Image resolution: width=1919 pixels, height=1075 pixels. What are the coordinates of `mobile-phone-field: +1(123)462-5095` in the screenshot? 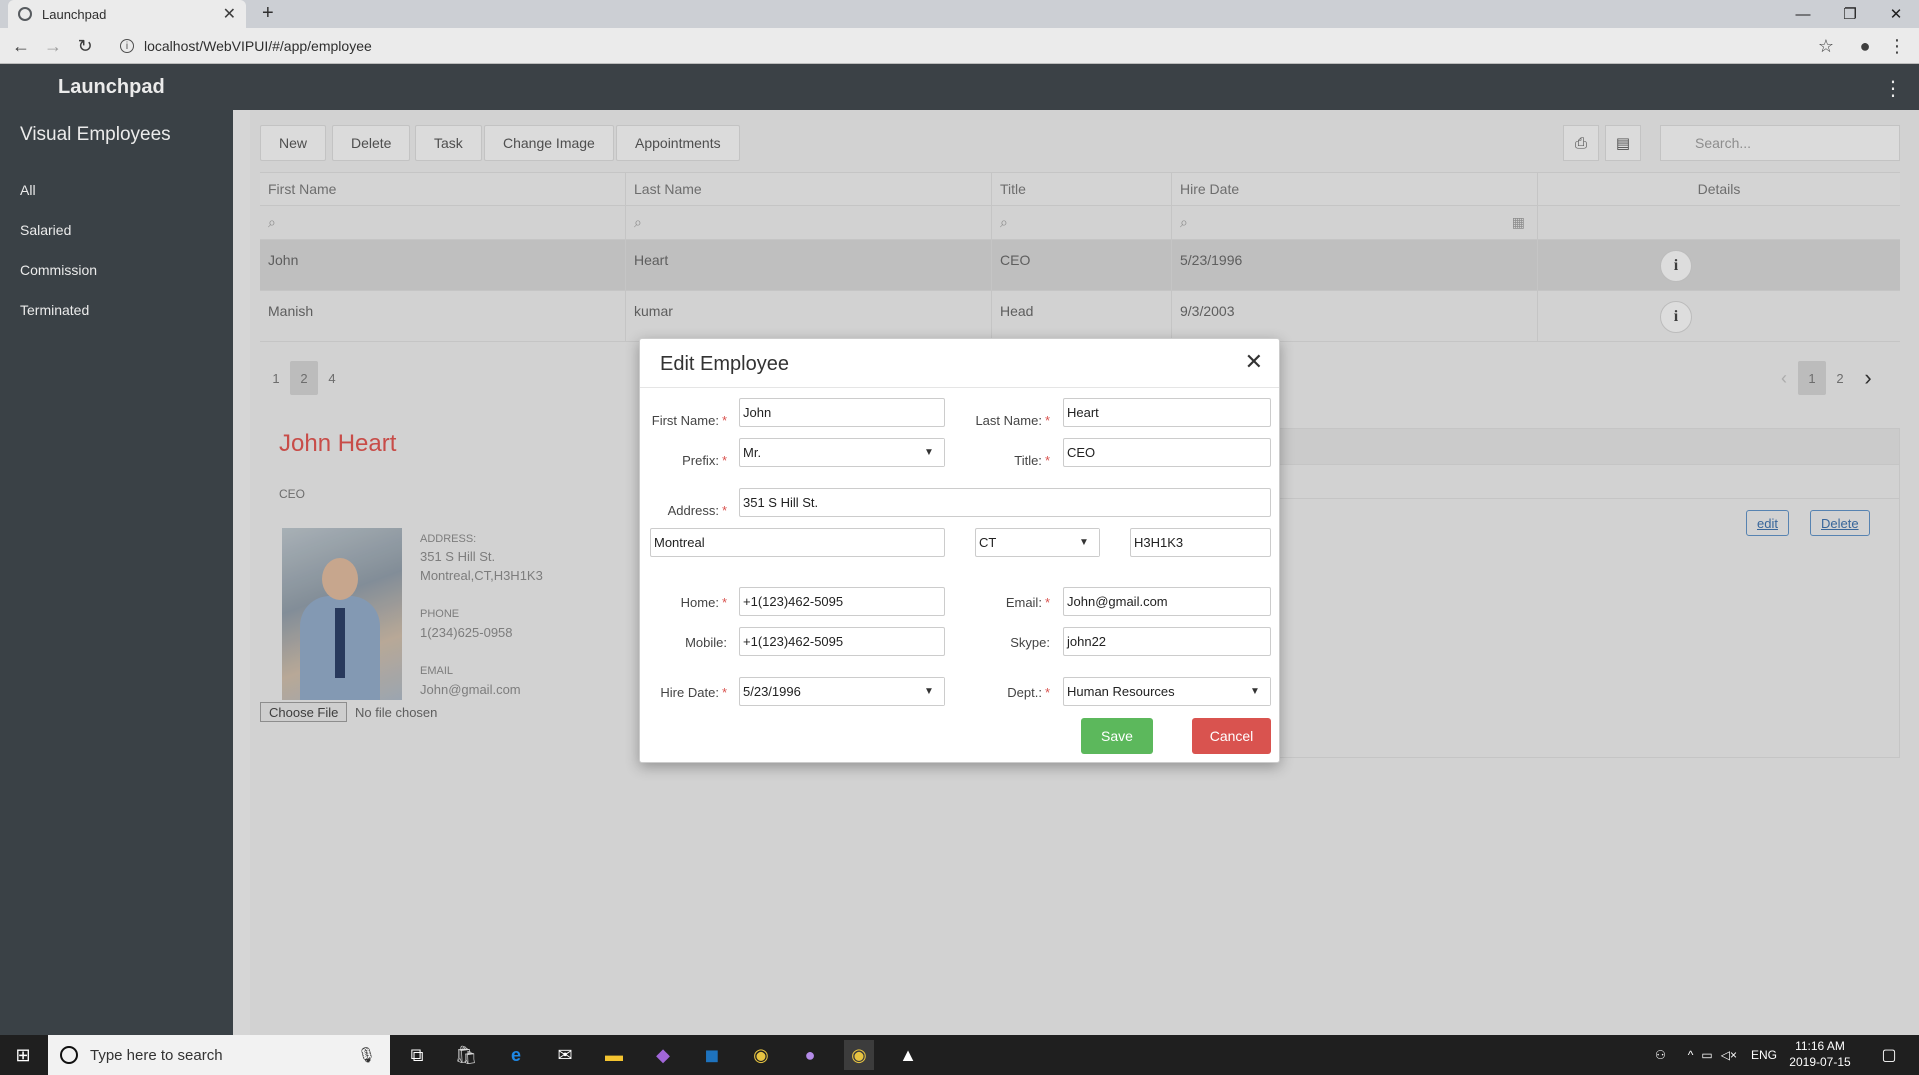 It's located at (842, 641).